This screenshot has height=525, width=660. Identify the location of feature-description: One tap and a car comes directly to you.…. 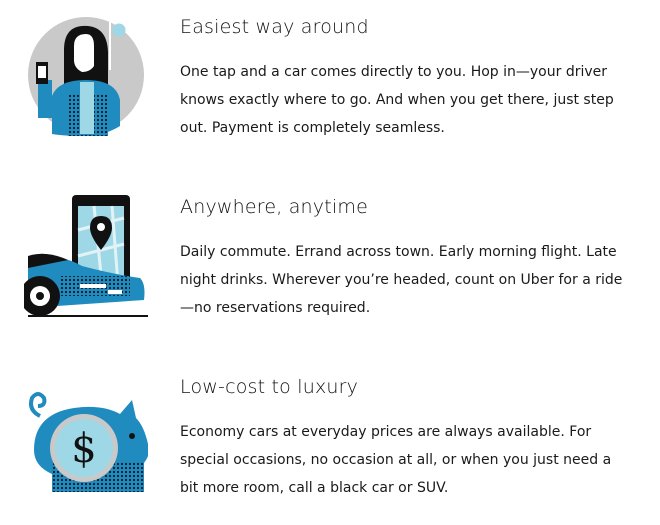
(397, 100).